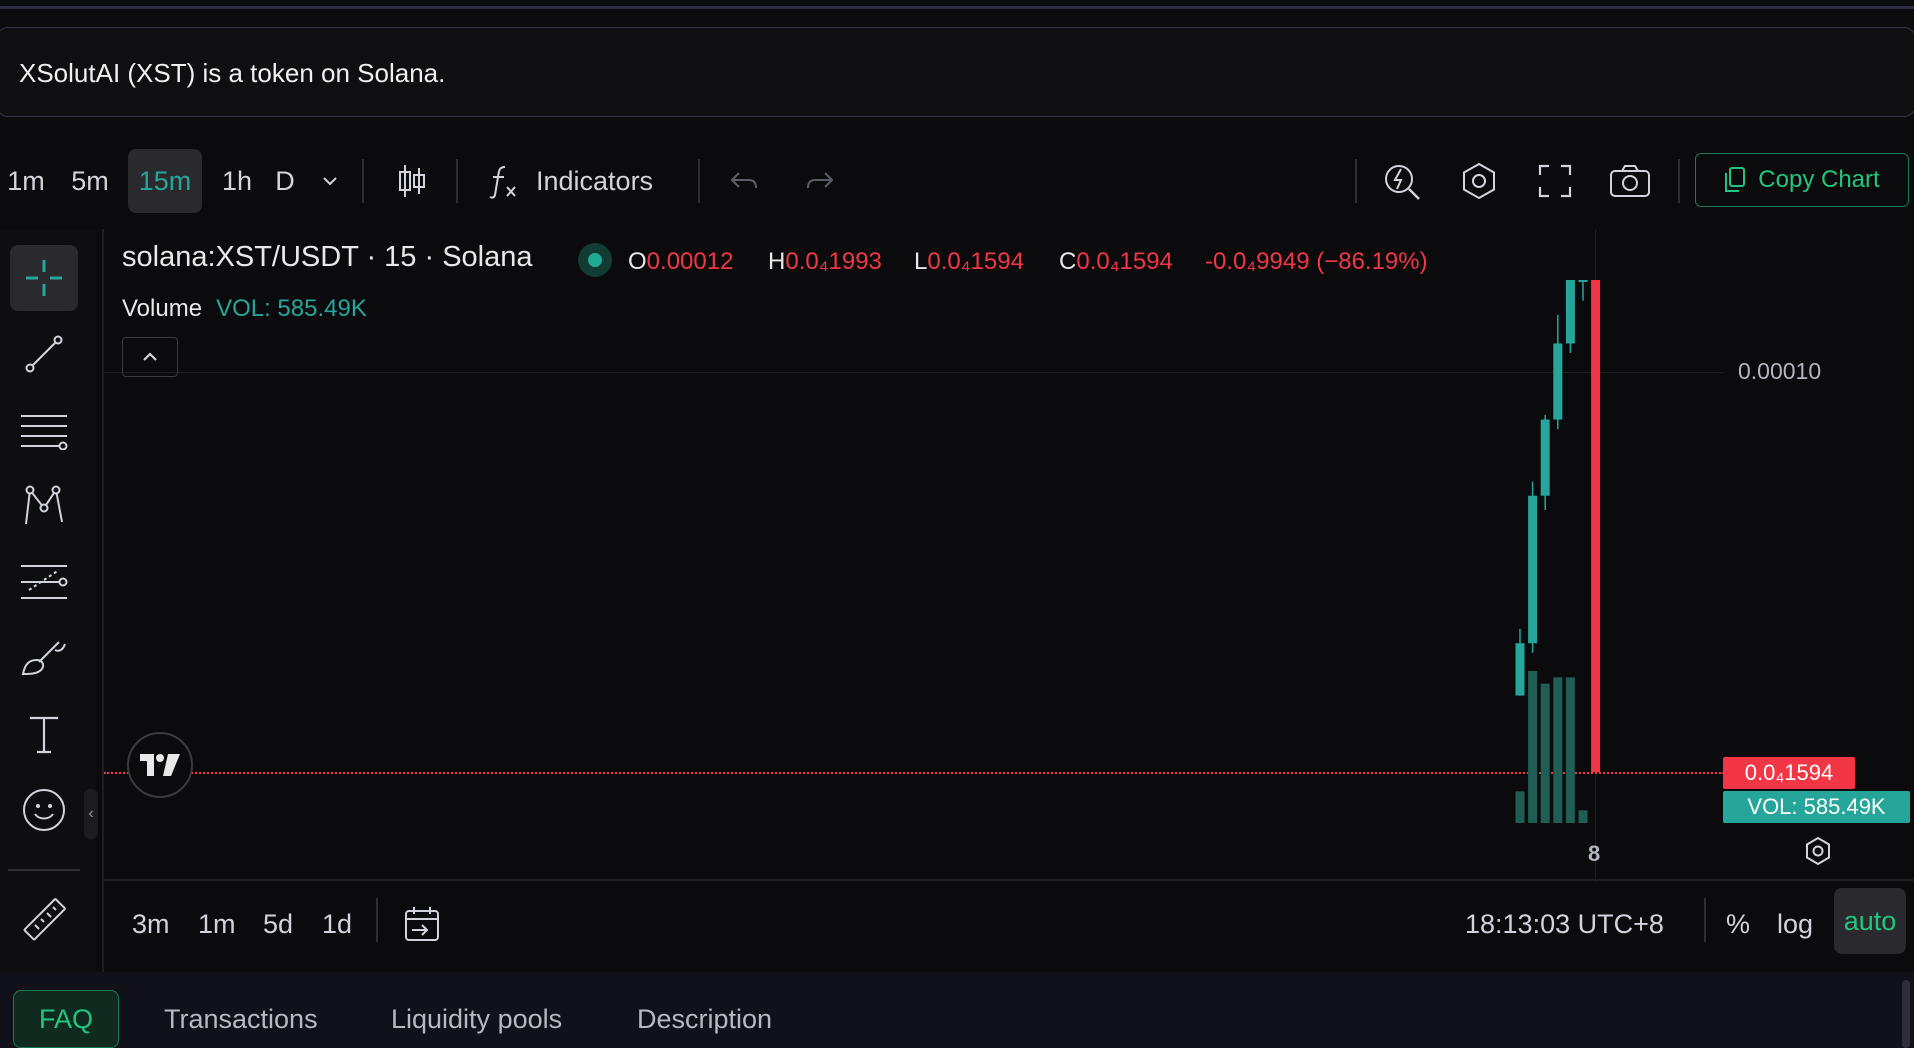 This screenshot has width=1914, height=1048. I want to click on copy-chart-label: Copy Chart, so click(1819, 179).